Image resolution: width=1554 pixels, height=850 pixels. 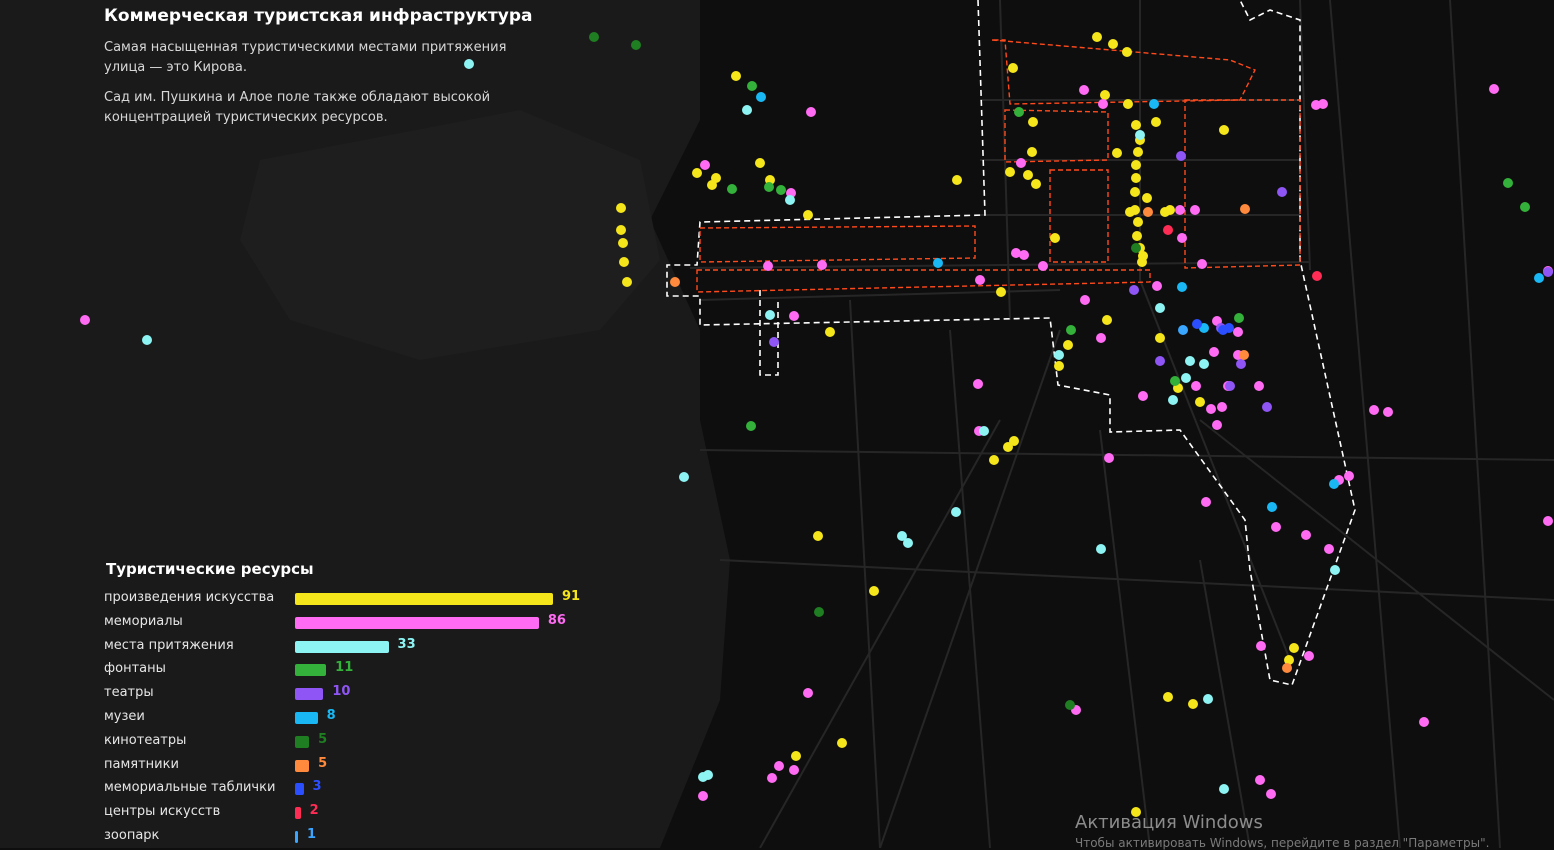 I want to click on legend-row: кинотеатры 5, so click(x=364, y=743).